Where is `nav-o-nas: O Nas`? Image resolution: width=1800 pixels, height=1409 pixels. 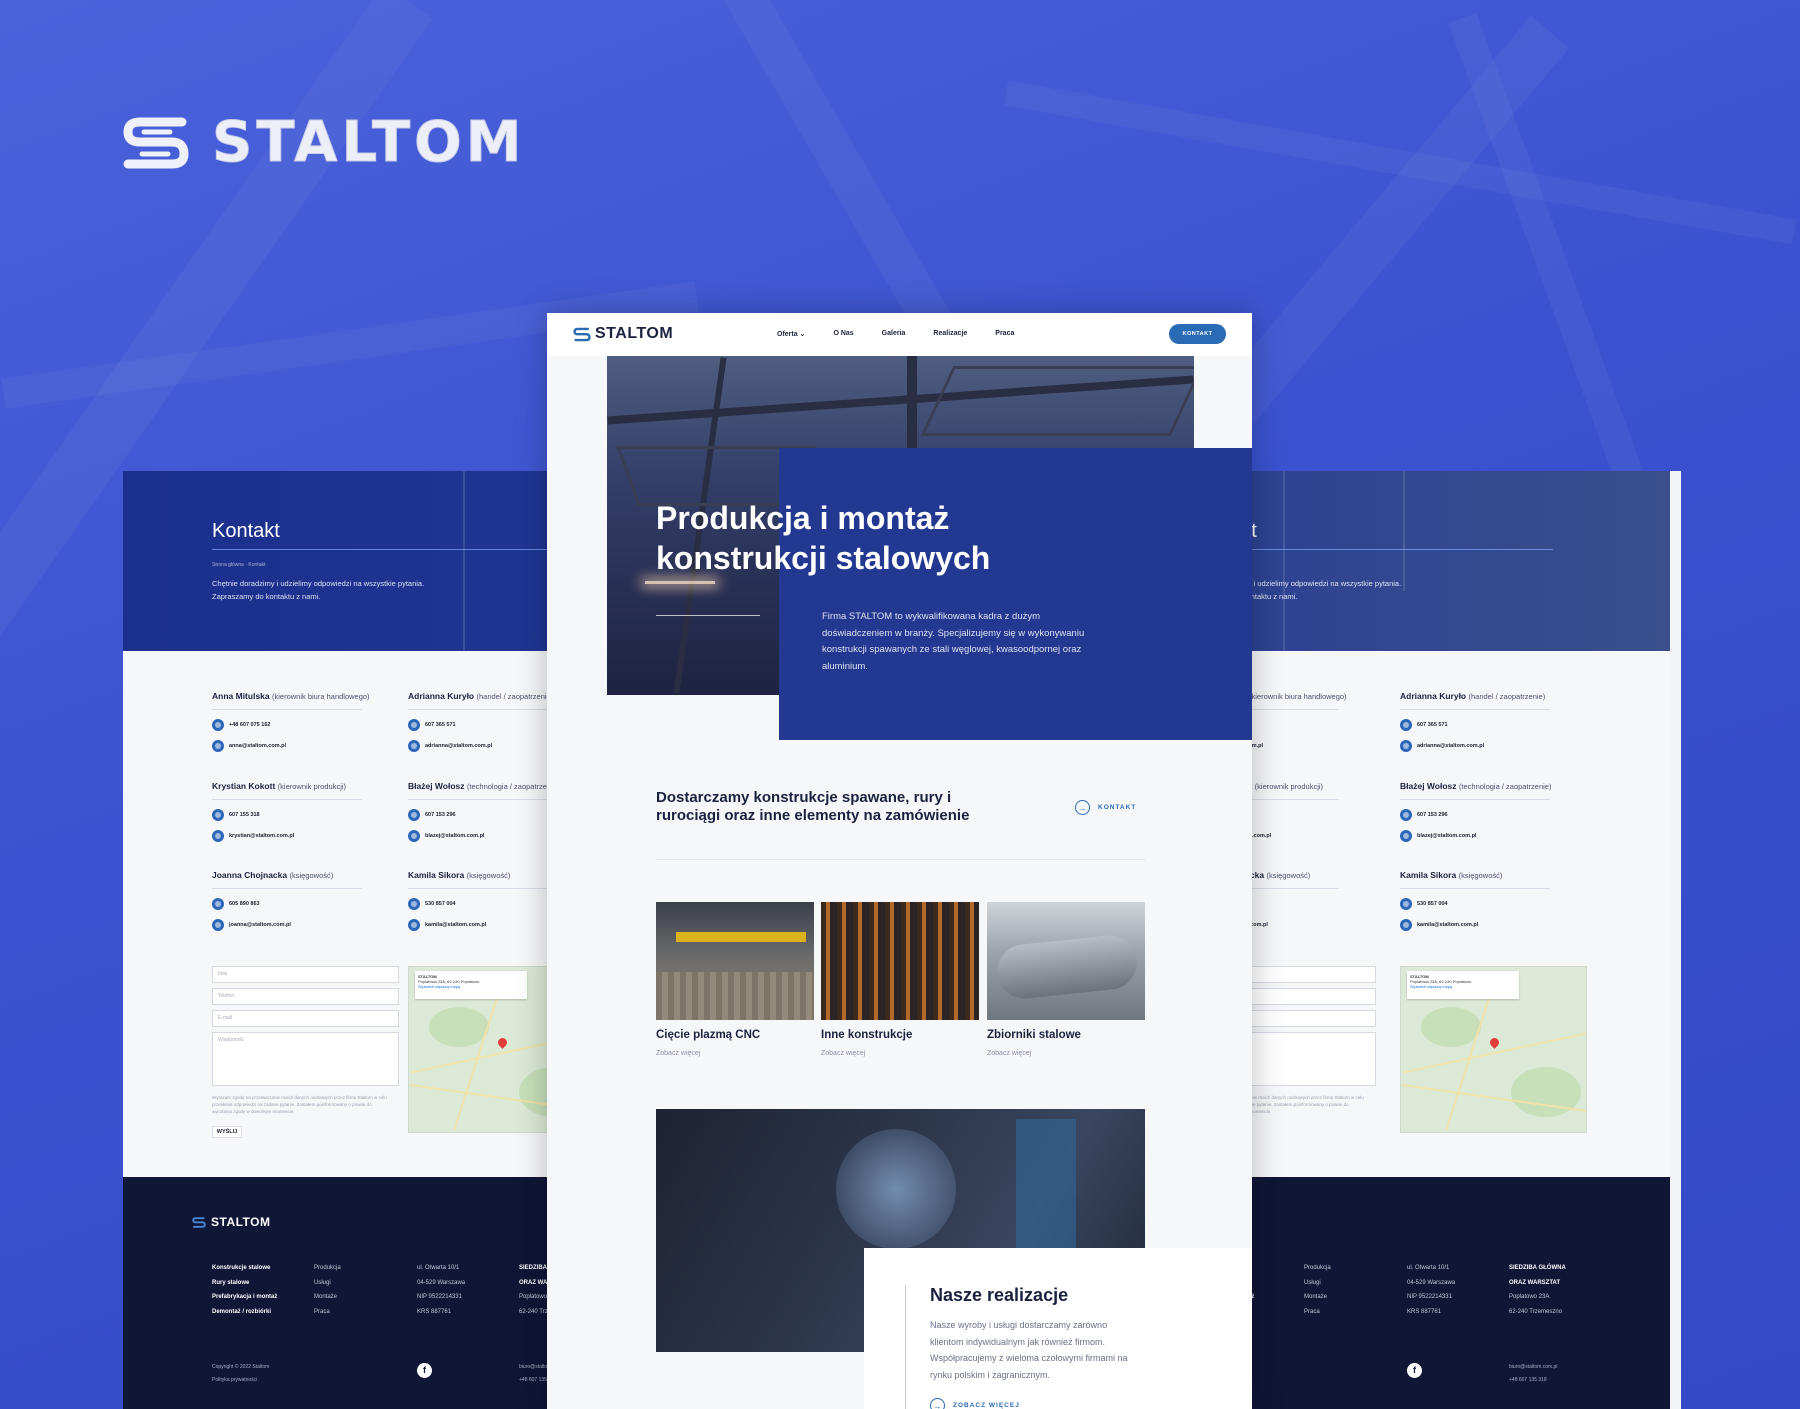
nav-o-nas: O Nas is located at coordinates (843, 334).